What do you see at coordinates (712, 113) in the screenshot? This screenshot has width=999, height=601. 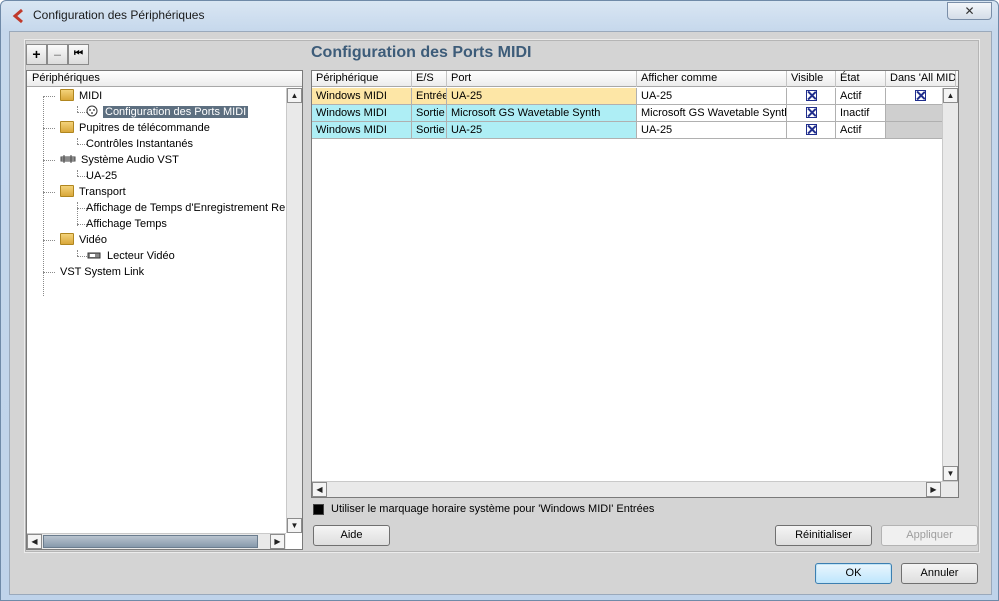 I see `cell-show-as: Microsoft GS Wavetable Synth` at bounding box center [712, 113].